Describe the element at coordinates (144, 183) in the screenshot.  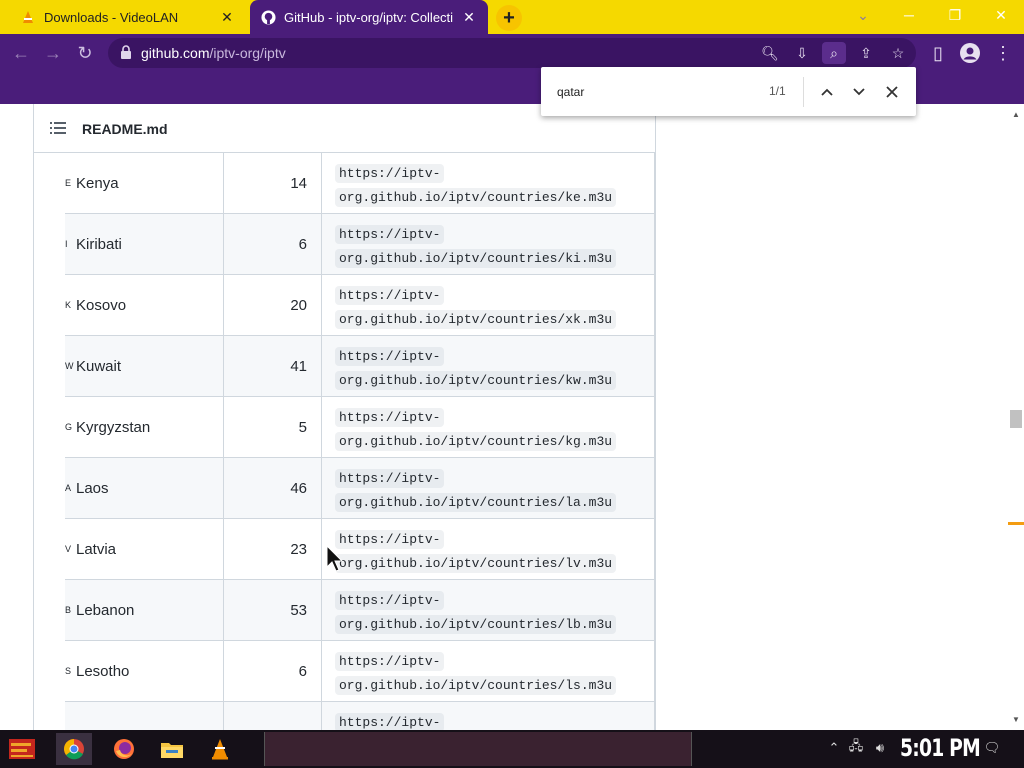
I see `country-cell: E Kenya` at that location.